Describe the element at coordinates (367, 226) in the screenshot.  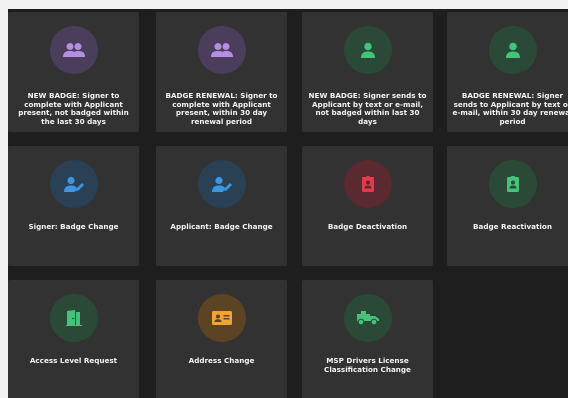
I see `card-label: Badge Deactivation` at that location.